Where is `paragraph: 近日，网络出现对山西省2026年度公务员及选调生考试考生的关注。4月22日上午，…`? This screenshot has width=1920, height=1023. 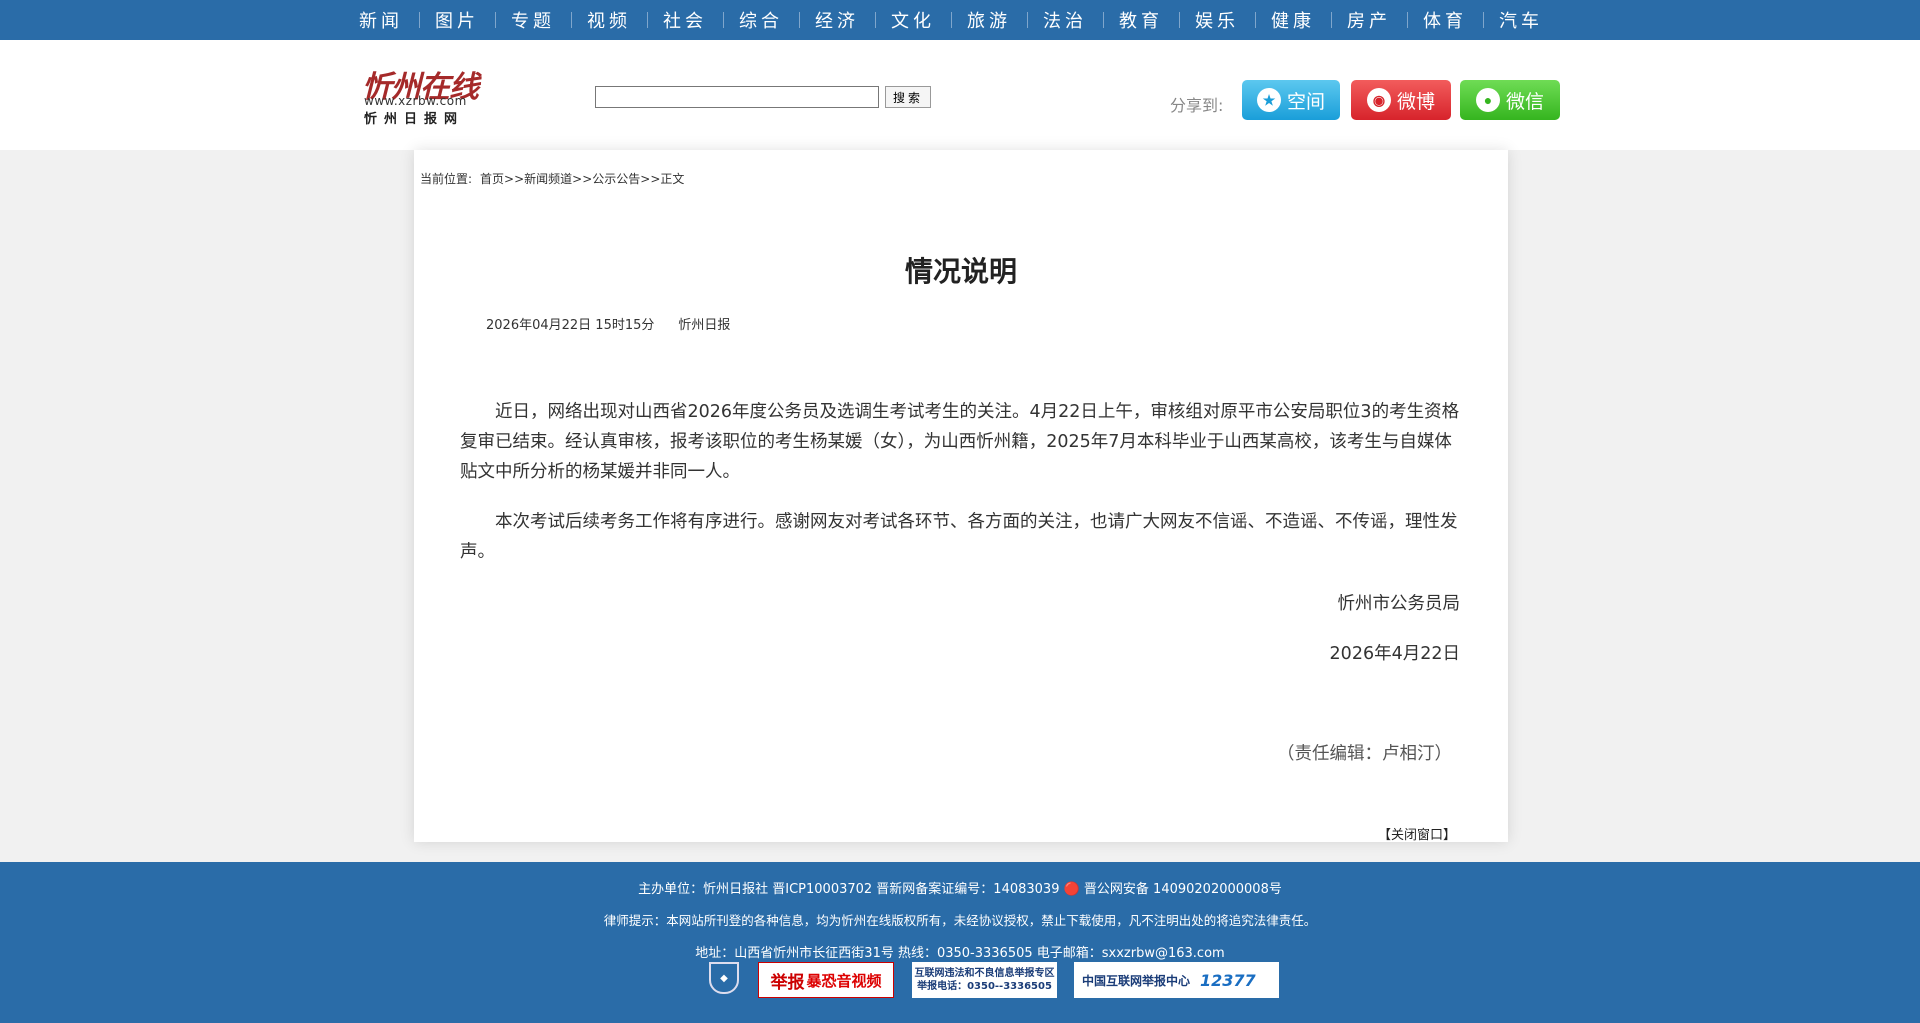
paragraph: 近日，网络出现对山西省2026年度公务员及选调生考试考生的关注。4月22日上午，… is located at coordinates (960, 442).